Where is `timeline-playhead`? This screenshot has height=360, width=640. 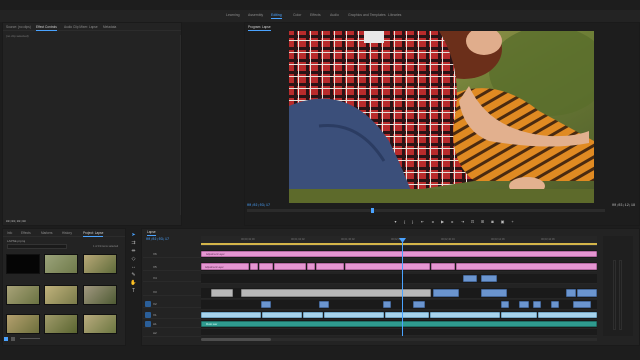
timeline-playhead is located at coordinates (402, 287).